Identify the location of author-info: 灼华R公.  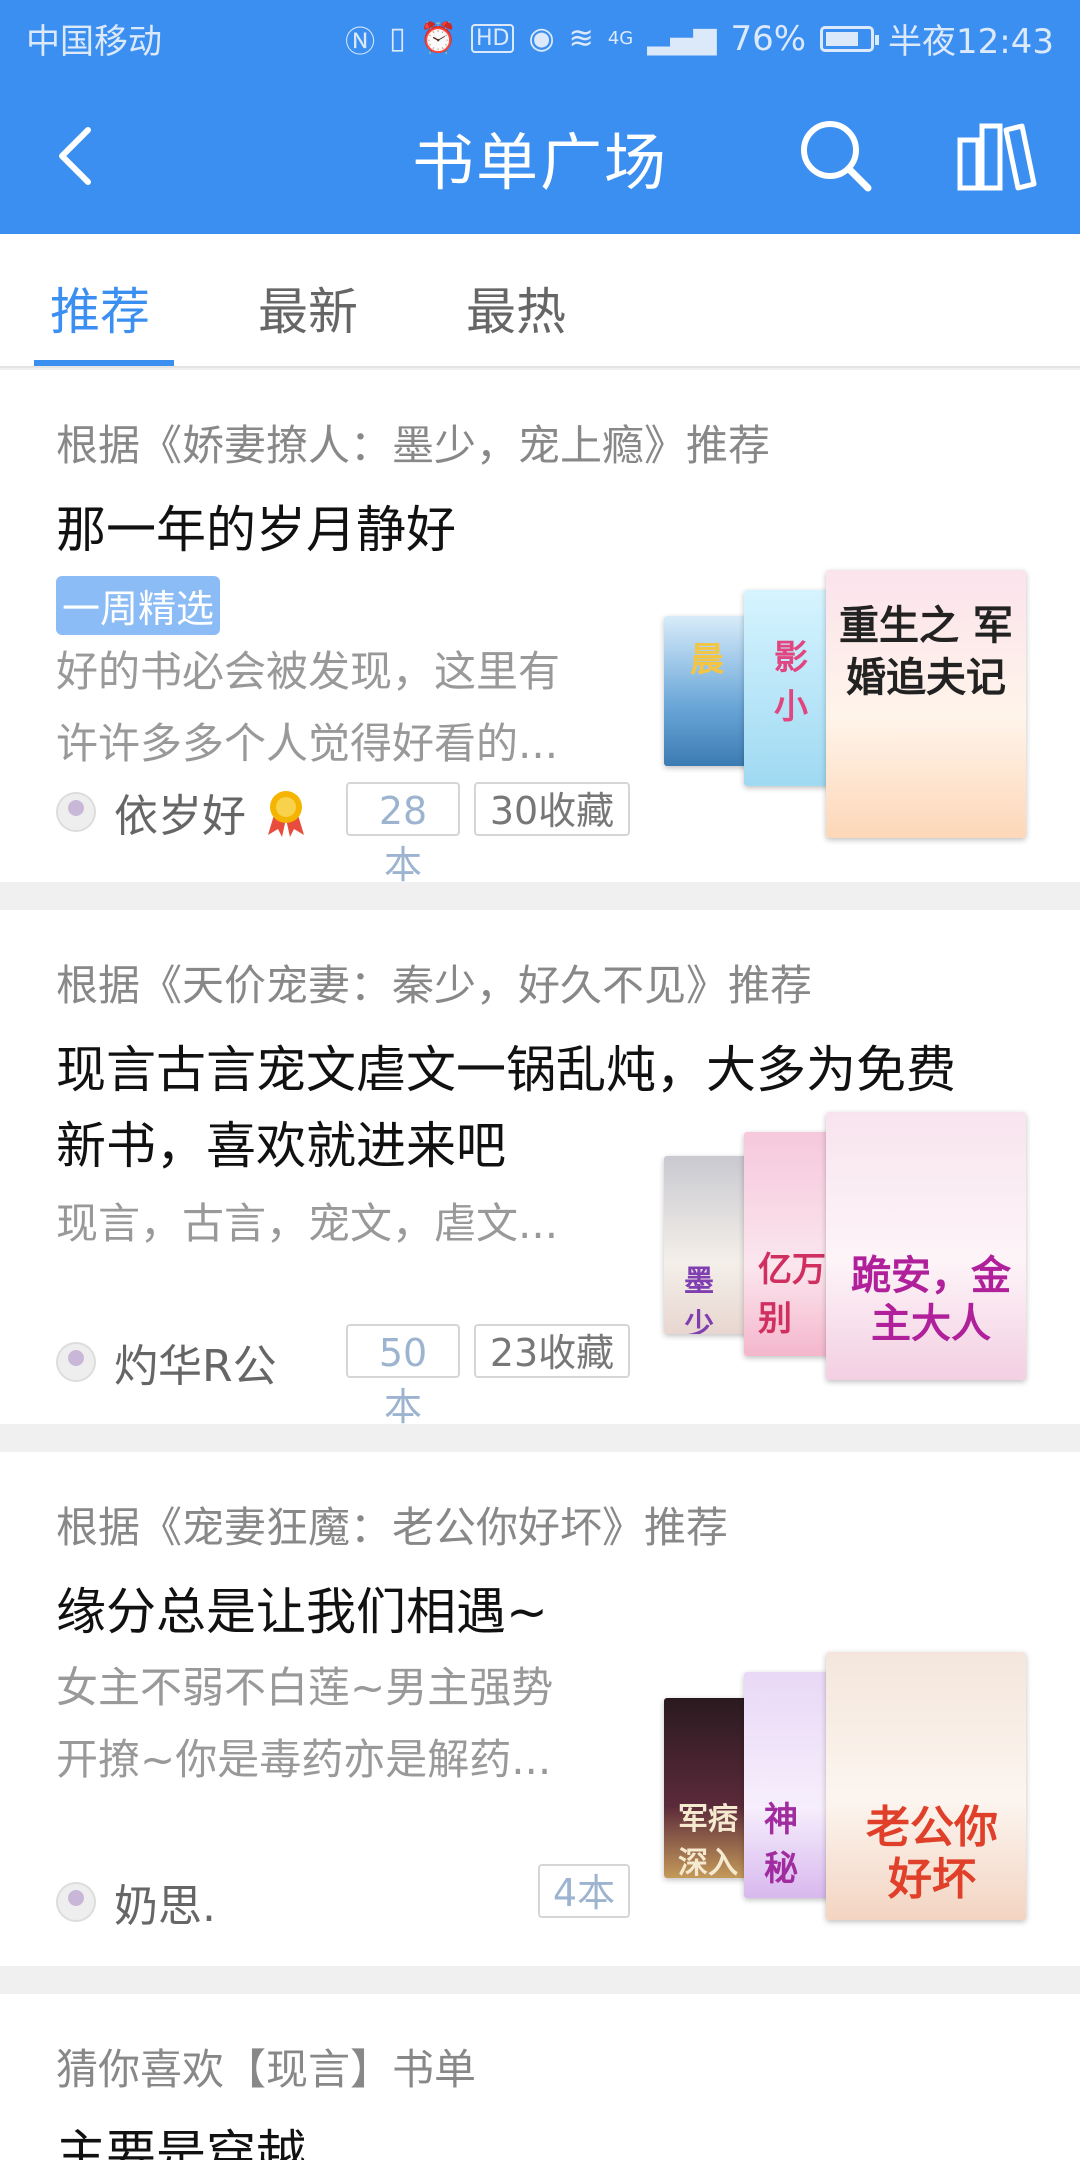
(166, 1362).